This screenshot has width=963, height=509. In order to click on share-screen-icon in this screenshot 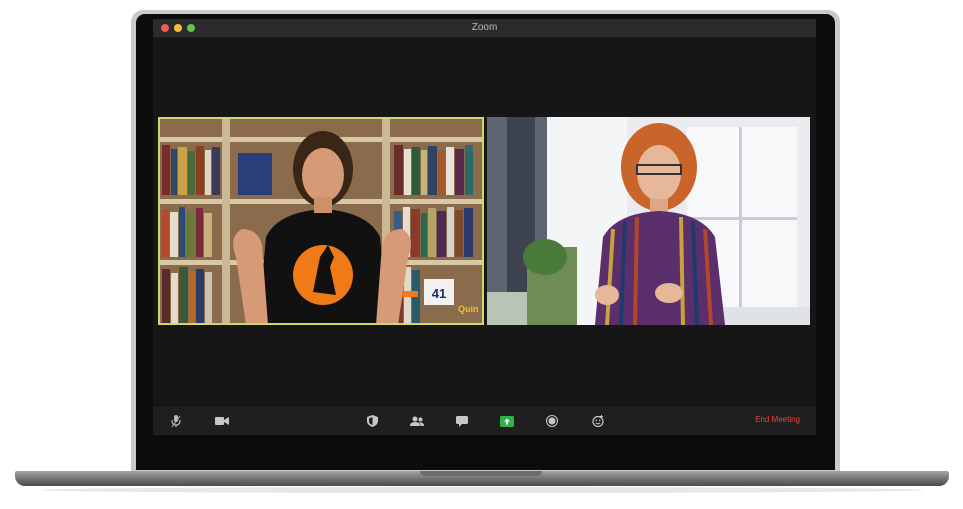, I will do `click(507, 421)`.